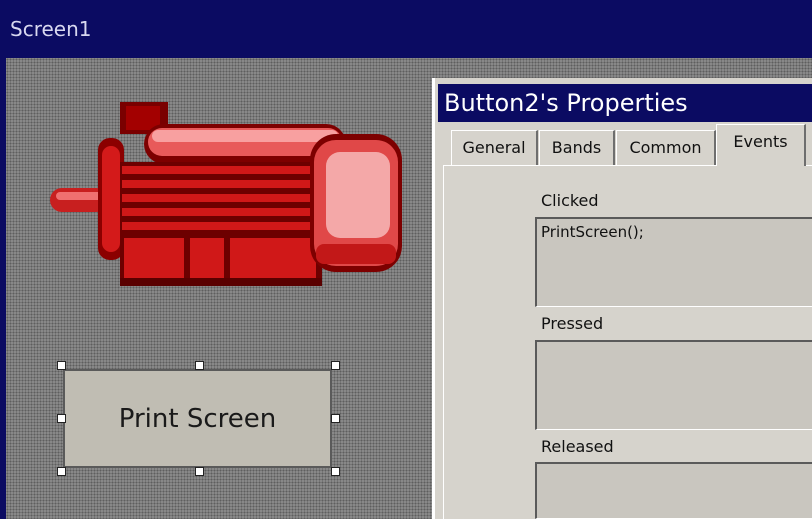  I want to click on resize-handle-top-right, so click(335, 365).